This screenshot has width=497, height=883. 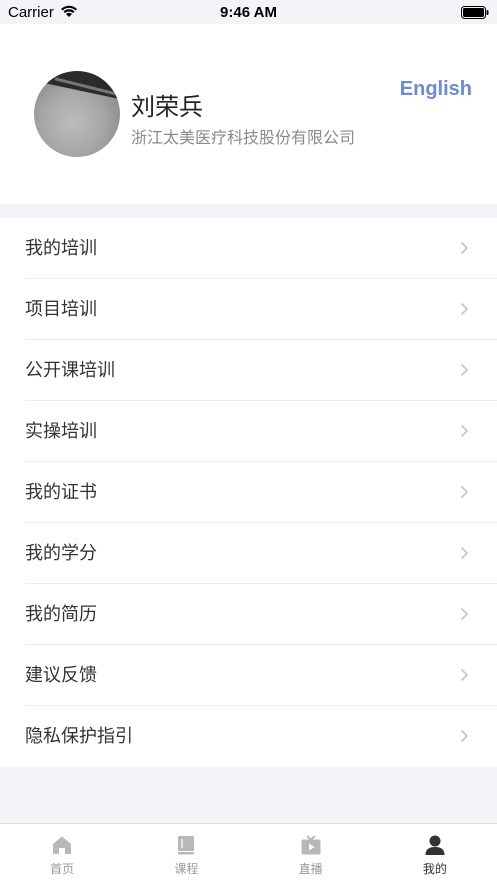 What do you see at coordinates (77, 114) in the screenshot?
I see `avatar` at bounding box center [77, 114].